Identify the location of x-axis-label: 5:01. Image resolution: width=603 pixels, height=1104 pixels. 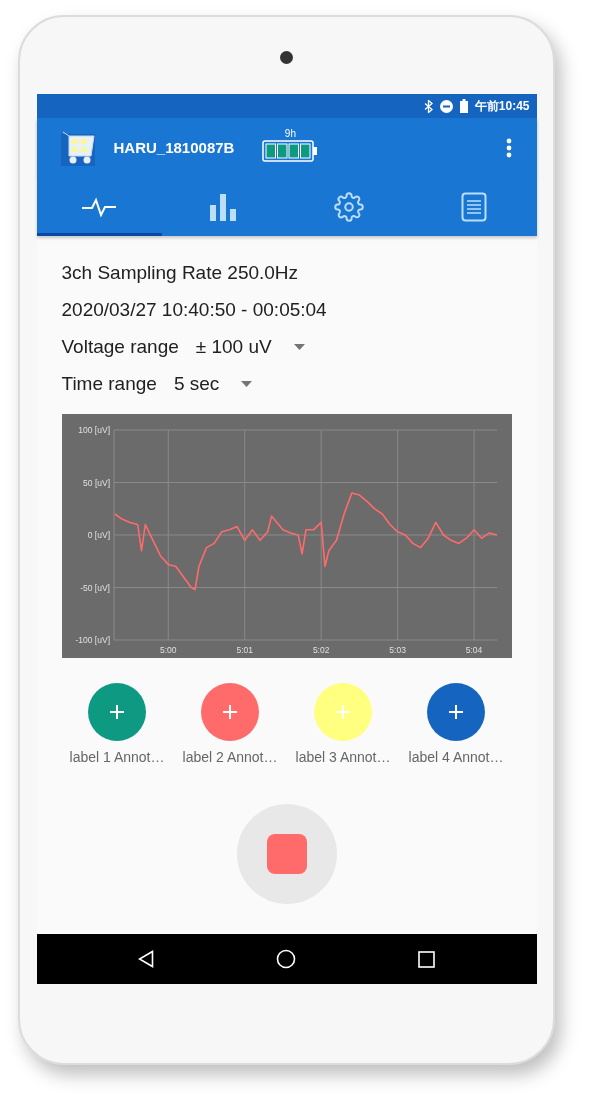
(244, 650).